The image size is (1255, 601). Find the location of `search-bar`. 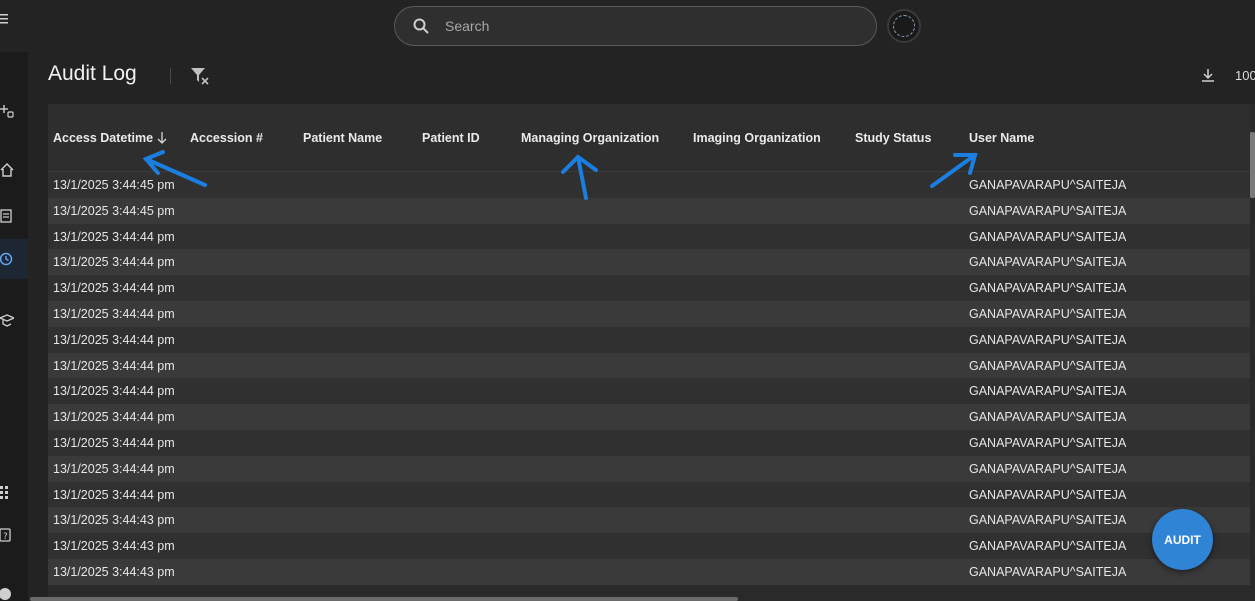

search-bar is located at coordinates (635, 26).